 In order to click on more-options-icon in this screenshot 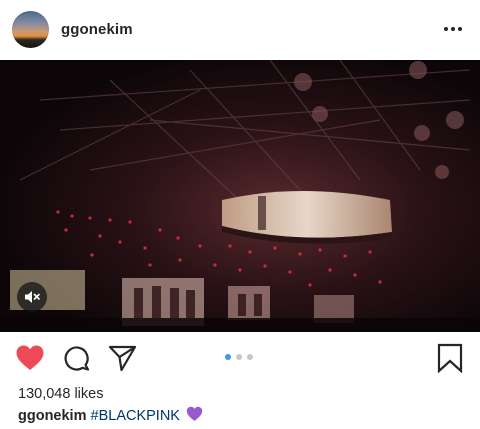, I will do `click(453, 29)`.